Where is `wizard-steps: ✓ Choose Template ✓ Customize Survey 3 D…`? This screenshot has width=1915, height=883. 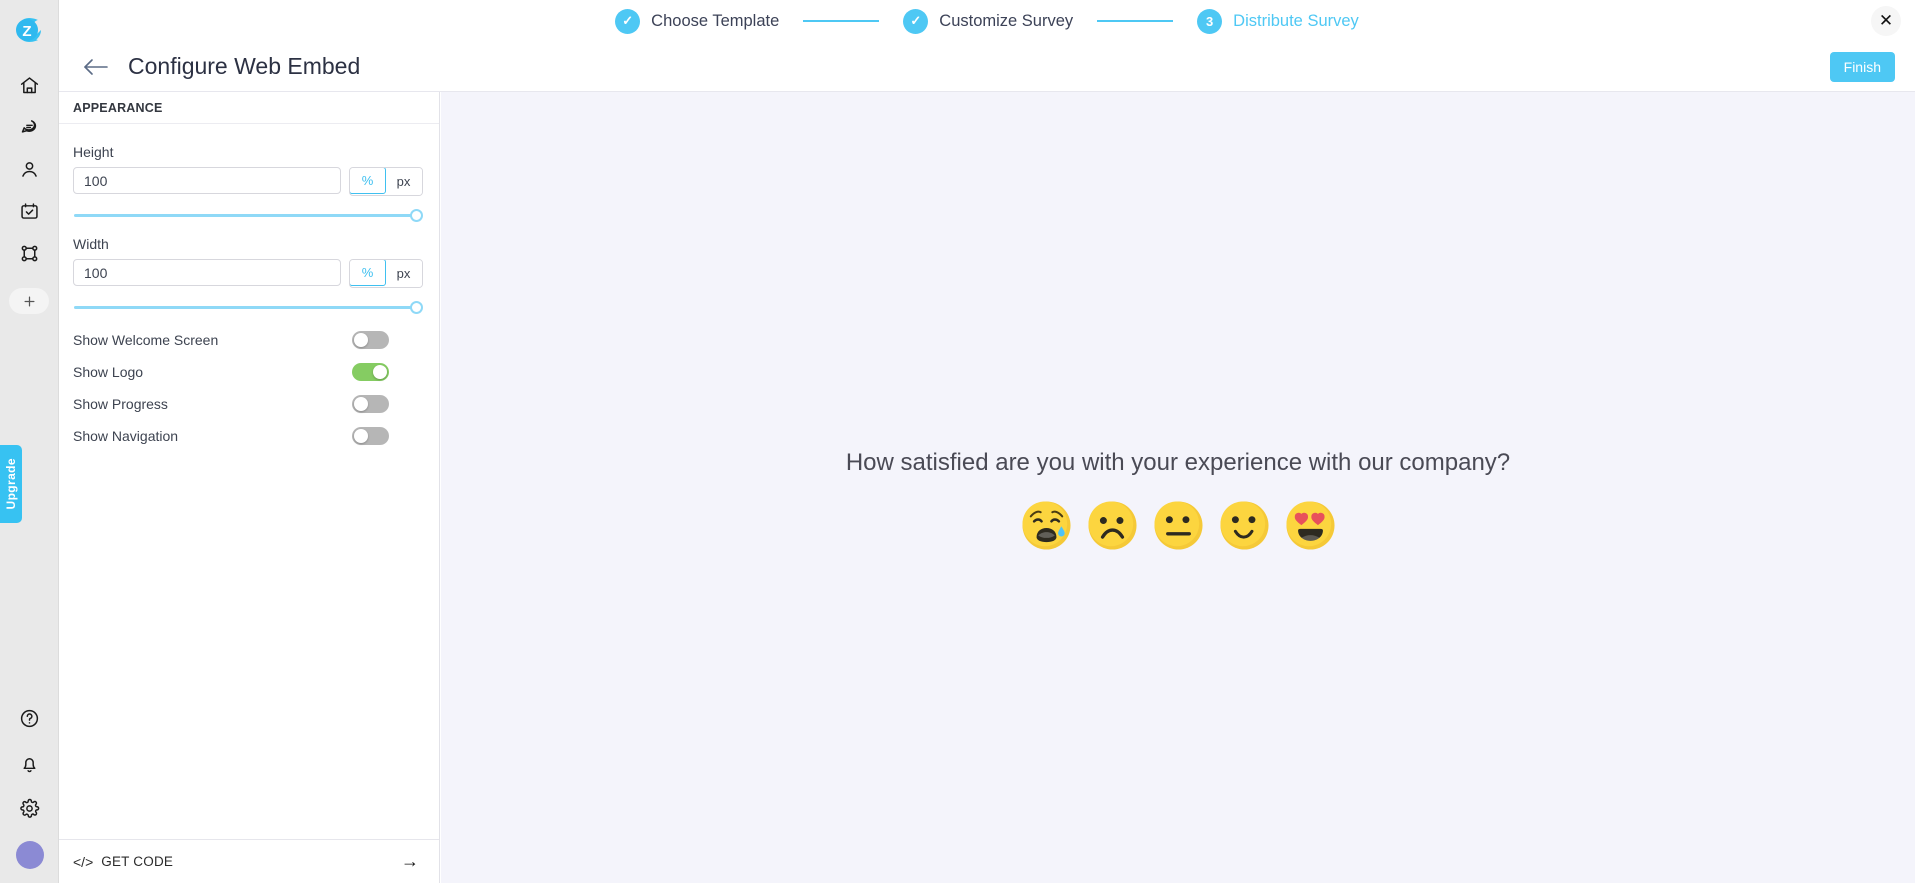
wizard-steps: ✓ Choose Template ✓ Customize Survey 3 D… is located at coordinates (987, 21).